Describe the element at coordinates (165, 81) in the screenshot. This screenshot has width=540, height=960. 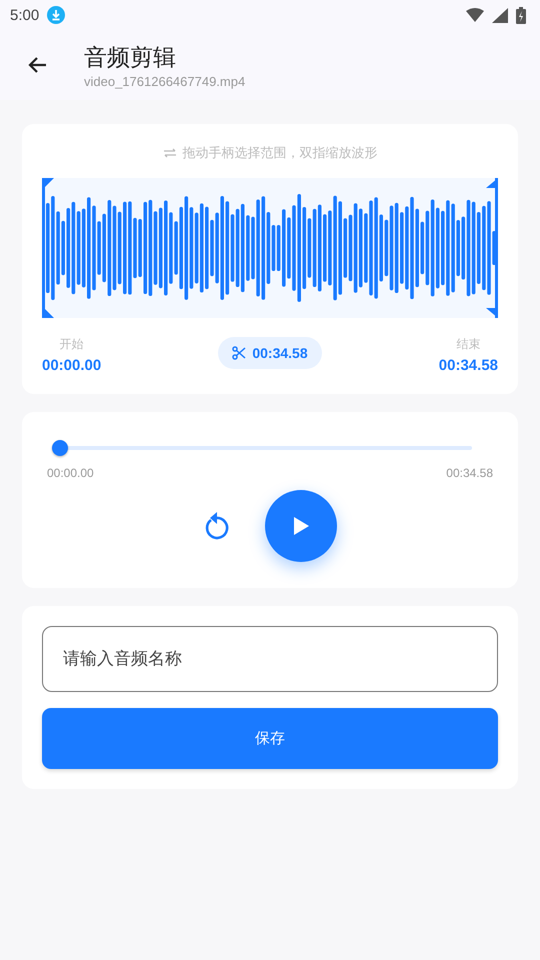
I see `file-name: video_1761266467749.mp4` at that location.